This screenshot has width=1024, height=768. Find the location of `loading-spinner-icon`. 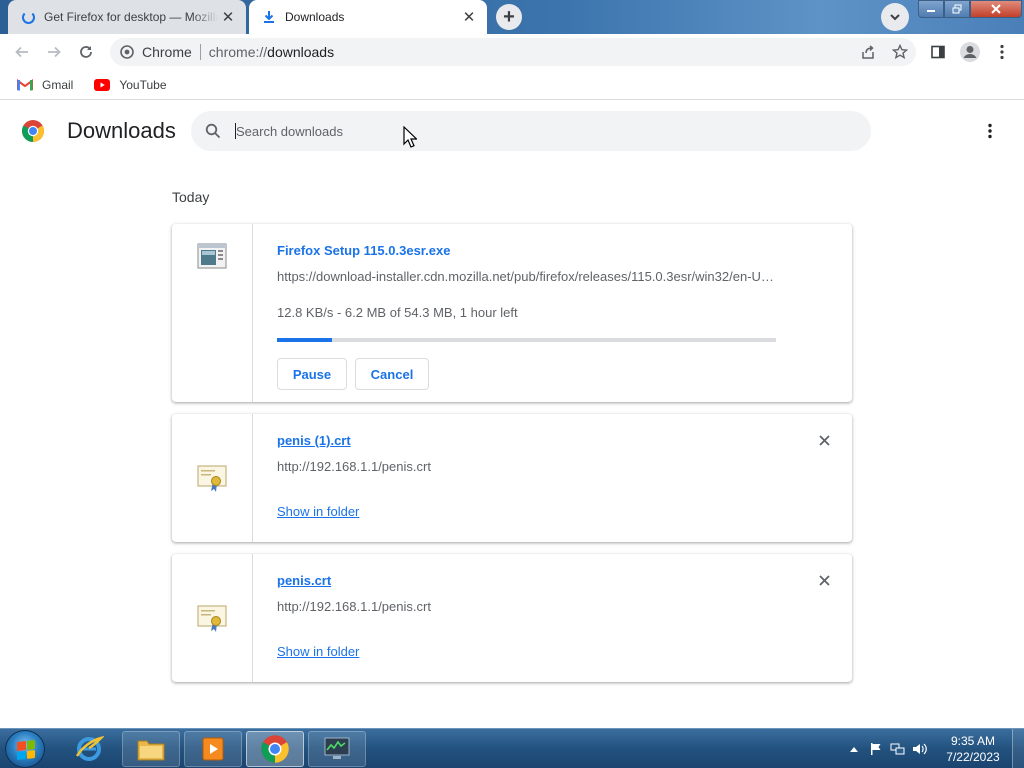

loading-spinner-icon is located at coordinates (28, 17).